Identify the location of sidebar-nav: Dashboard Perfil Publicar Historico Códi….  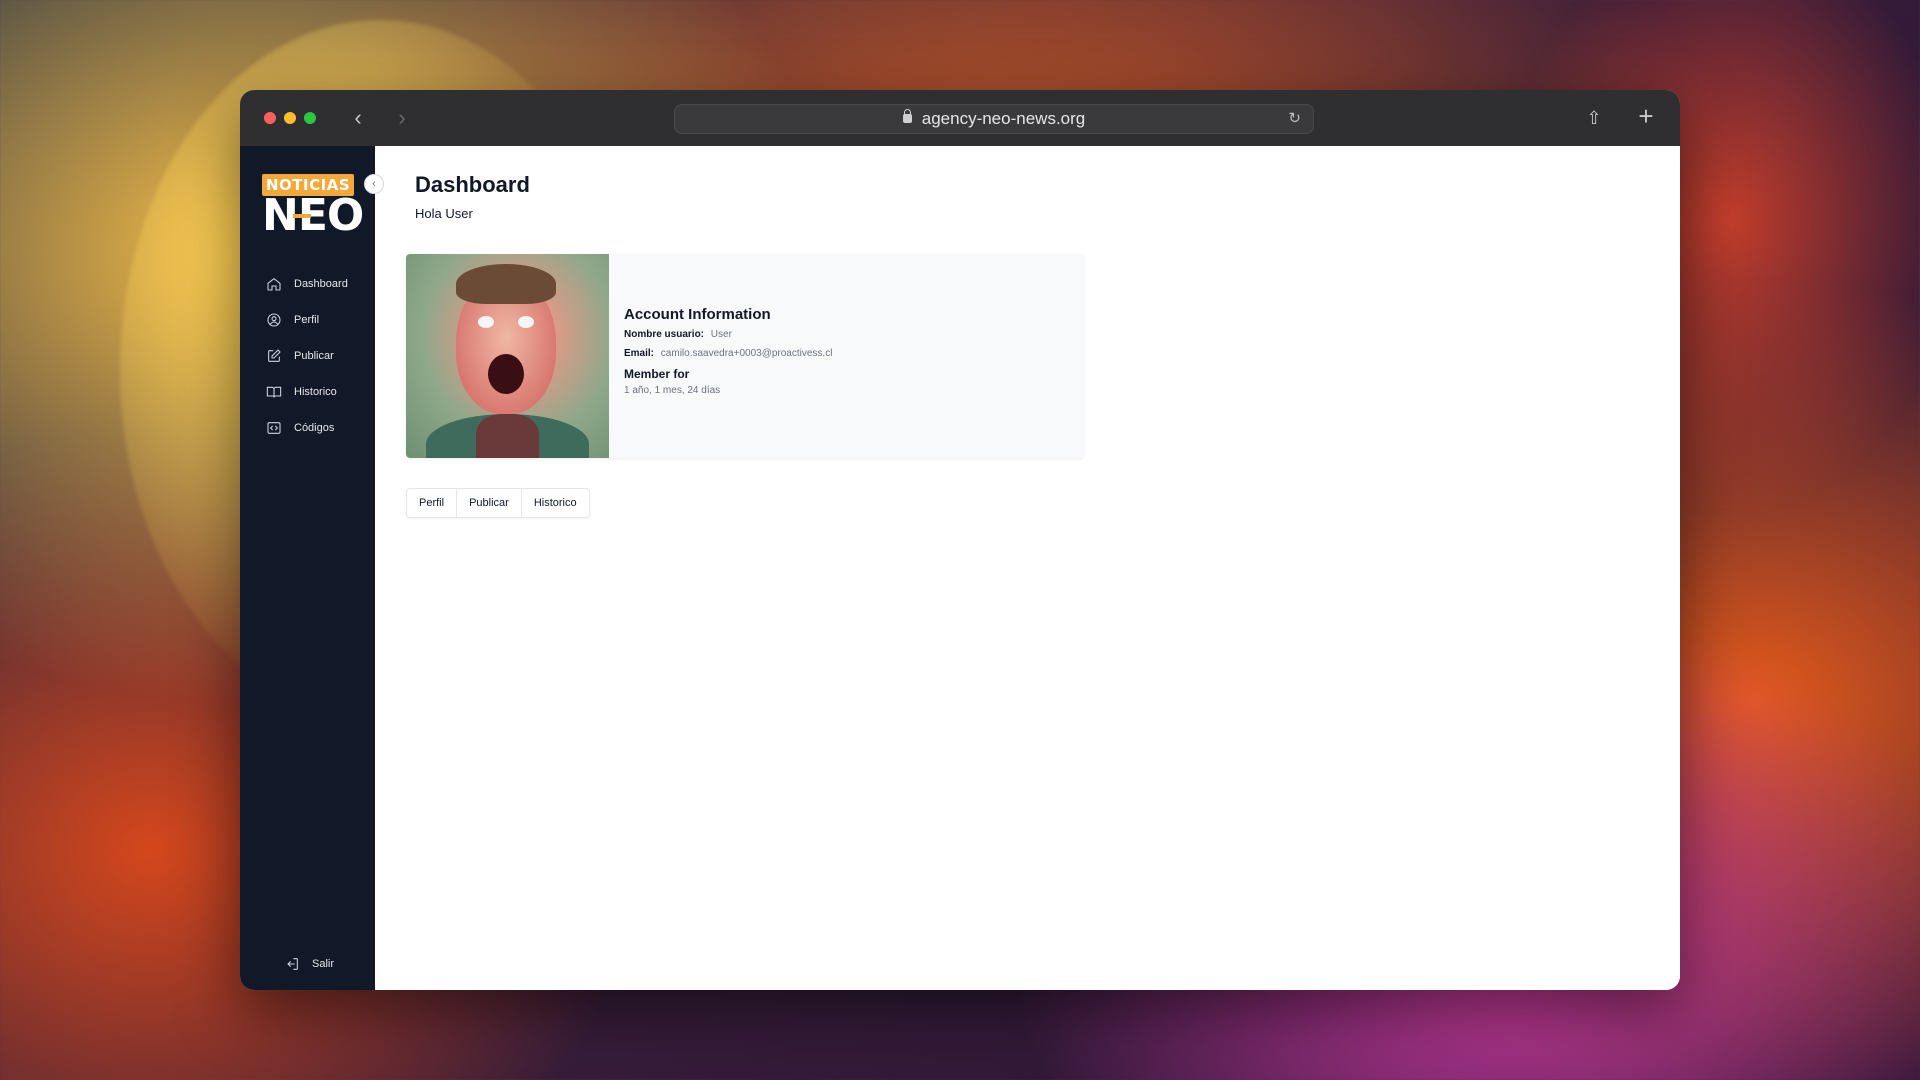
(307, 356).